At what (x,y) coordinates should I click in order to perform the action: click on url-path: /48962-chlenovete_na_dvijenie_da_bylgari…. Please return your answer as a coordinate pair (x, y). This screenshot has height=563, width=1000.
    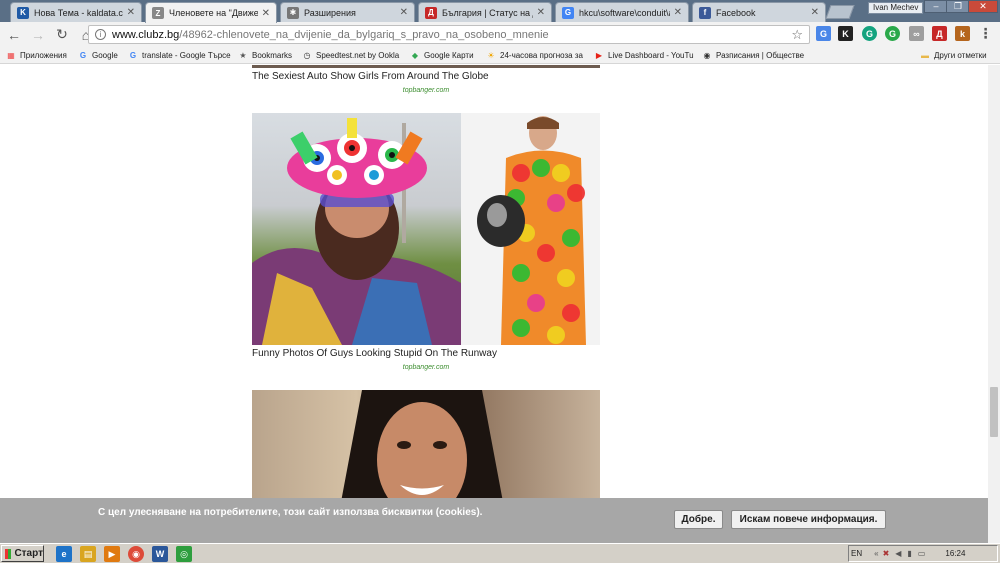
    Looking at the image, I should click on (364, 34).